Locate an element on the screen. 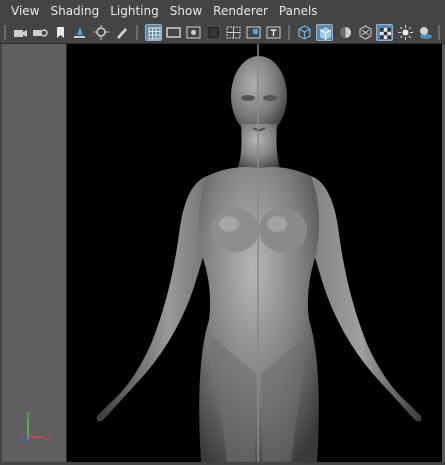 Image resolution: width=445 pixels, height=465 pixels. safe-action-icon is located at coordinates (253, 32).